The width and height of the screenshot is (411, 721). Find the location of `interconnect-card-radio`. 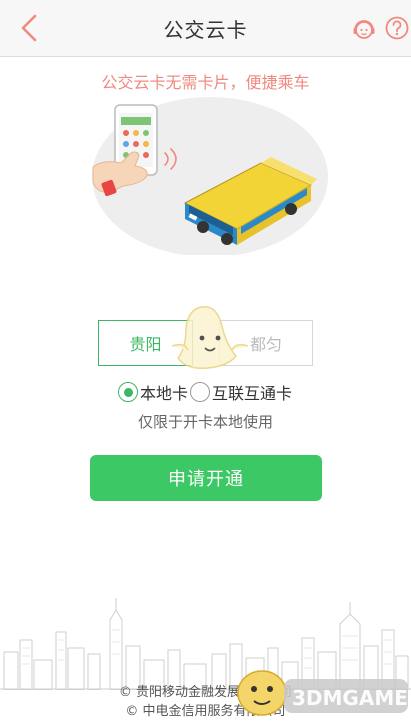

interconnect-card-radio is located at coordinates (200, 392).